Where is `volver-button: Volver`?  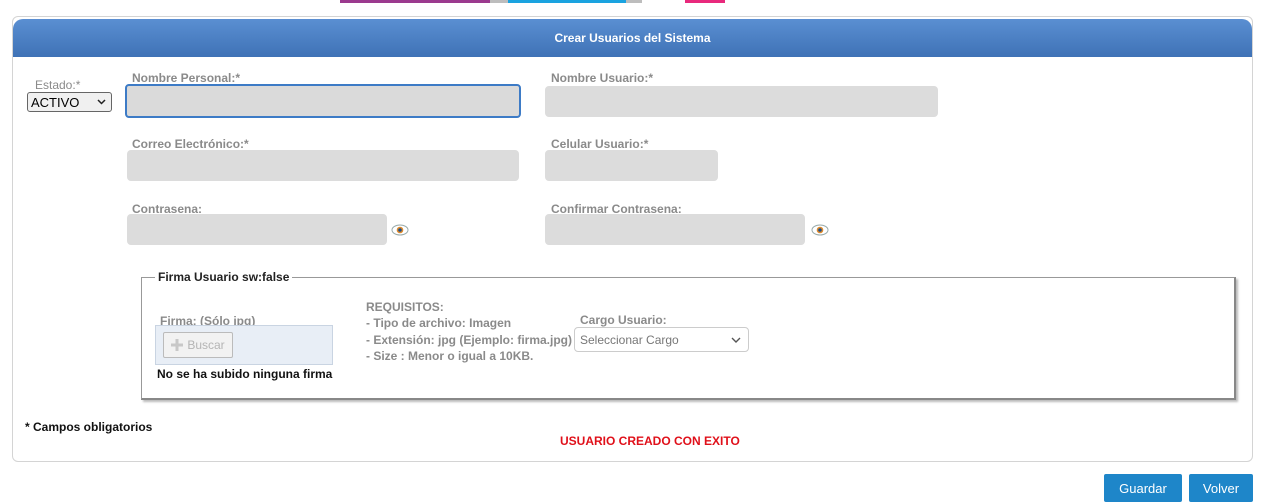
volver-button: Volver is located at coordinates (1221, 488).